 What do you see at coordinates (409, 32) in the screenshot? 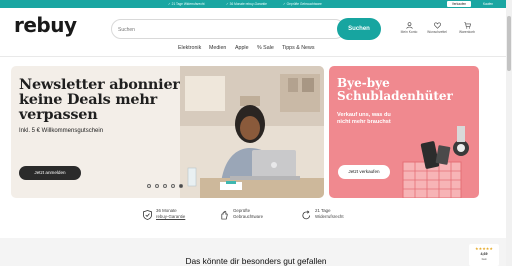
I see `account-label: Mein Konto` at bounding box center [409, 32].